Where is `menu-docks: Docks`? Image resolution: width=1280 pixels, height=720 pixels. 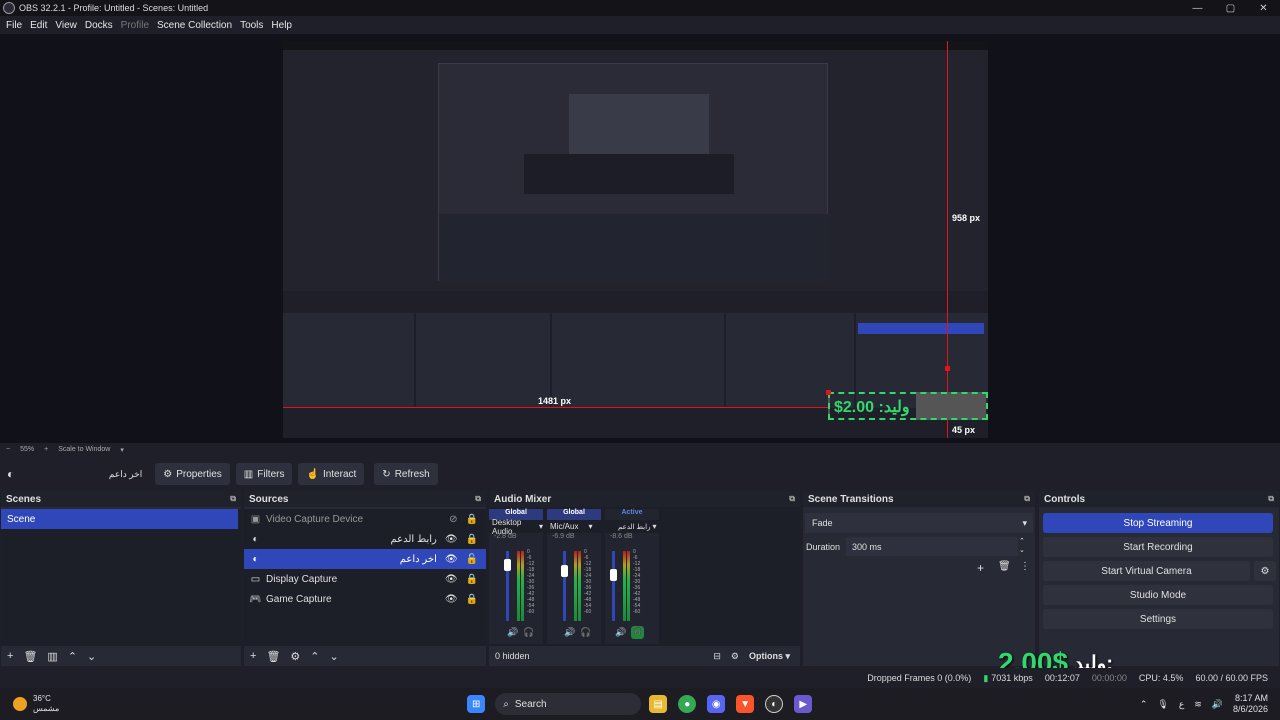
menu-docks: Docks is located at coordinates (99, 25).